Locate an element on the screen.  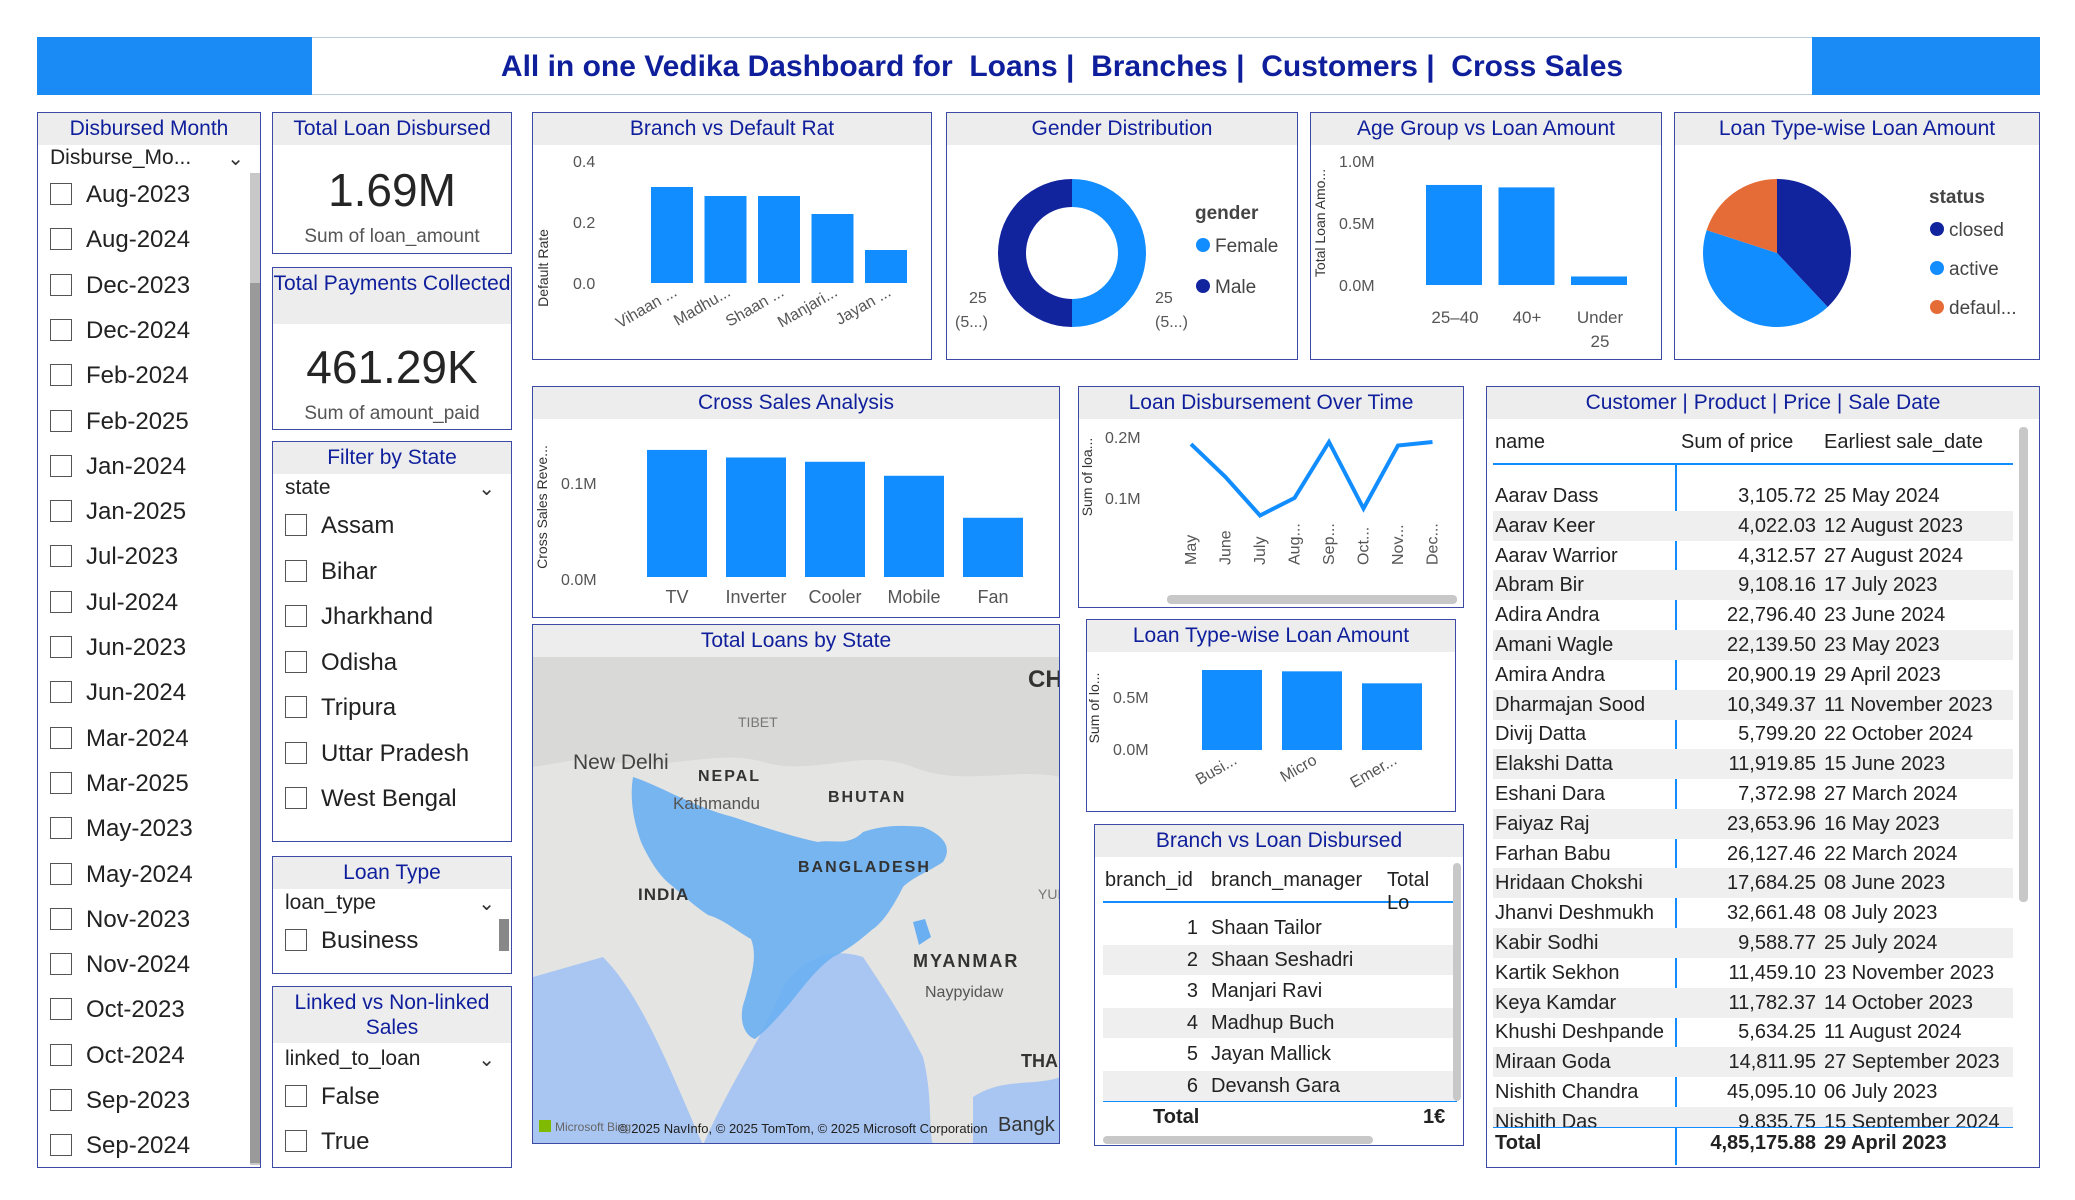
column-header-earliest-sale-date: Earliest sale_date is located at coordinates (1919, 442).